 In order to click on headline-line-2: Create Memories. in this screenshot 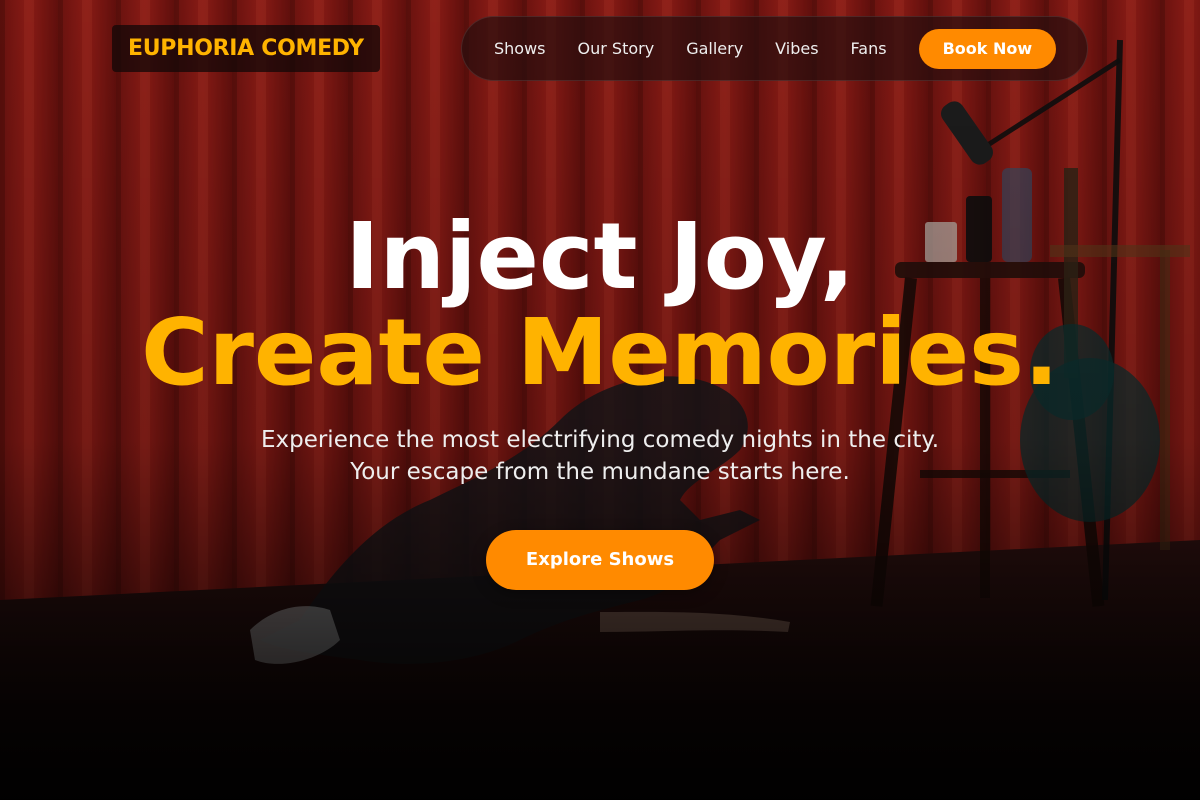, I will do `click(600, 352)`.